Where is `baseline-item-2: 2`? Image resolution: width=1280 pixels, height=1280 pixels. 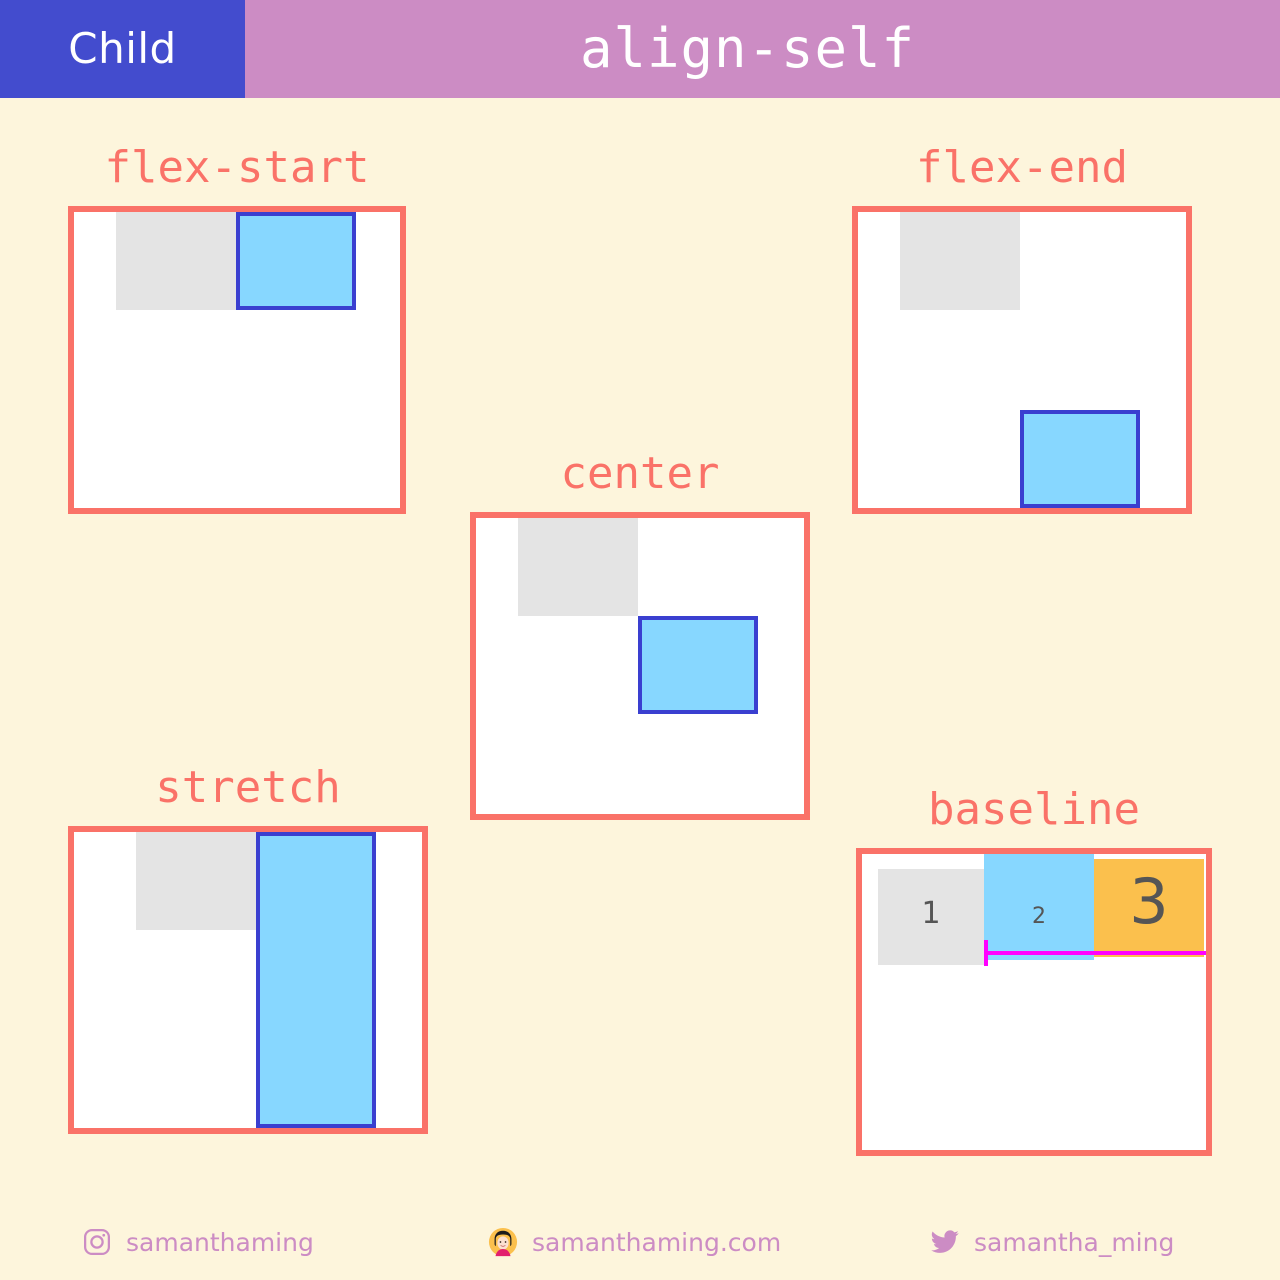 baseline-item-2: 2 is located at coordinates (1039, 907).